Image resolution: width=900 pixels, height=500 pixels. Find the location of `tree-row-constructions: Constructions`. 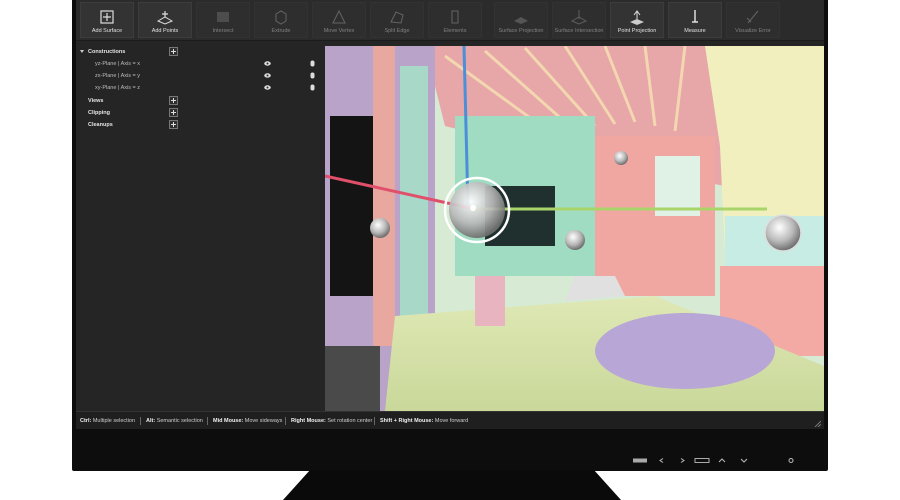

tree-row-constructions: Constructions is located at coordinates (200, 52).